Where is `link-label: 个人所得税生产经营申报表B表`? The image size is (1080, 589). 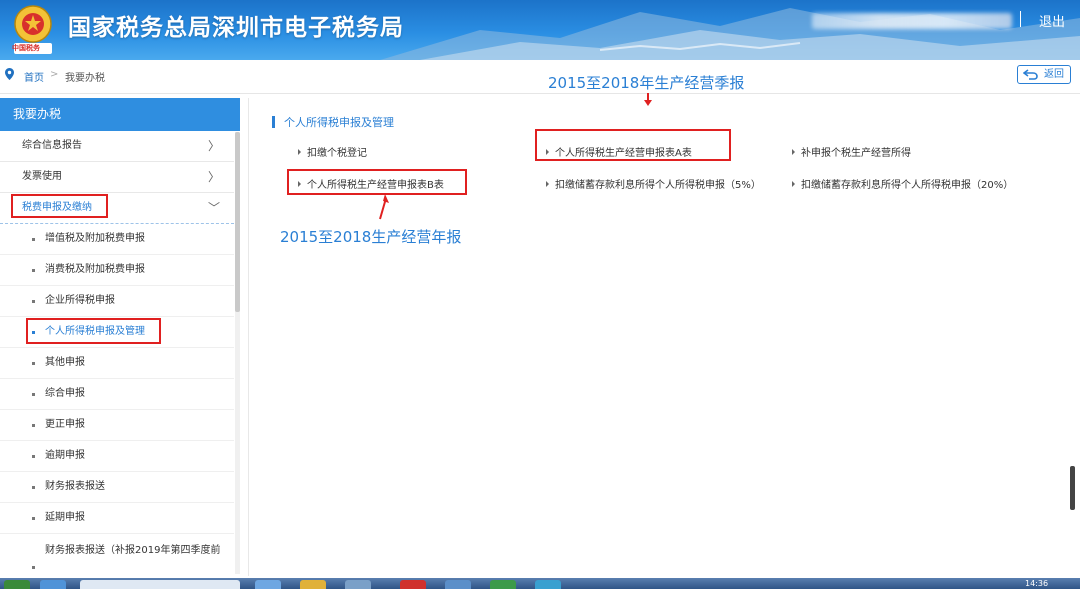 link-label: 个人所得税生产经营申报表B表 is located at coordinates (375, 185).